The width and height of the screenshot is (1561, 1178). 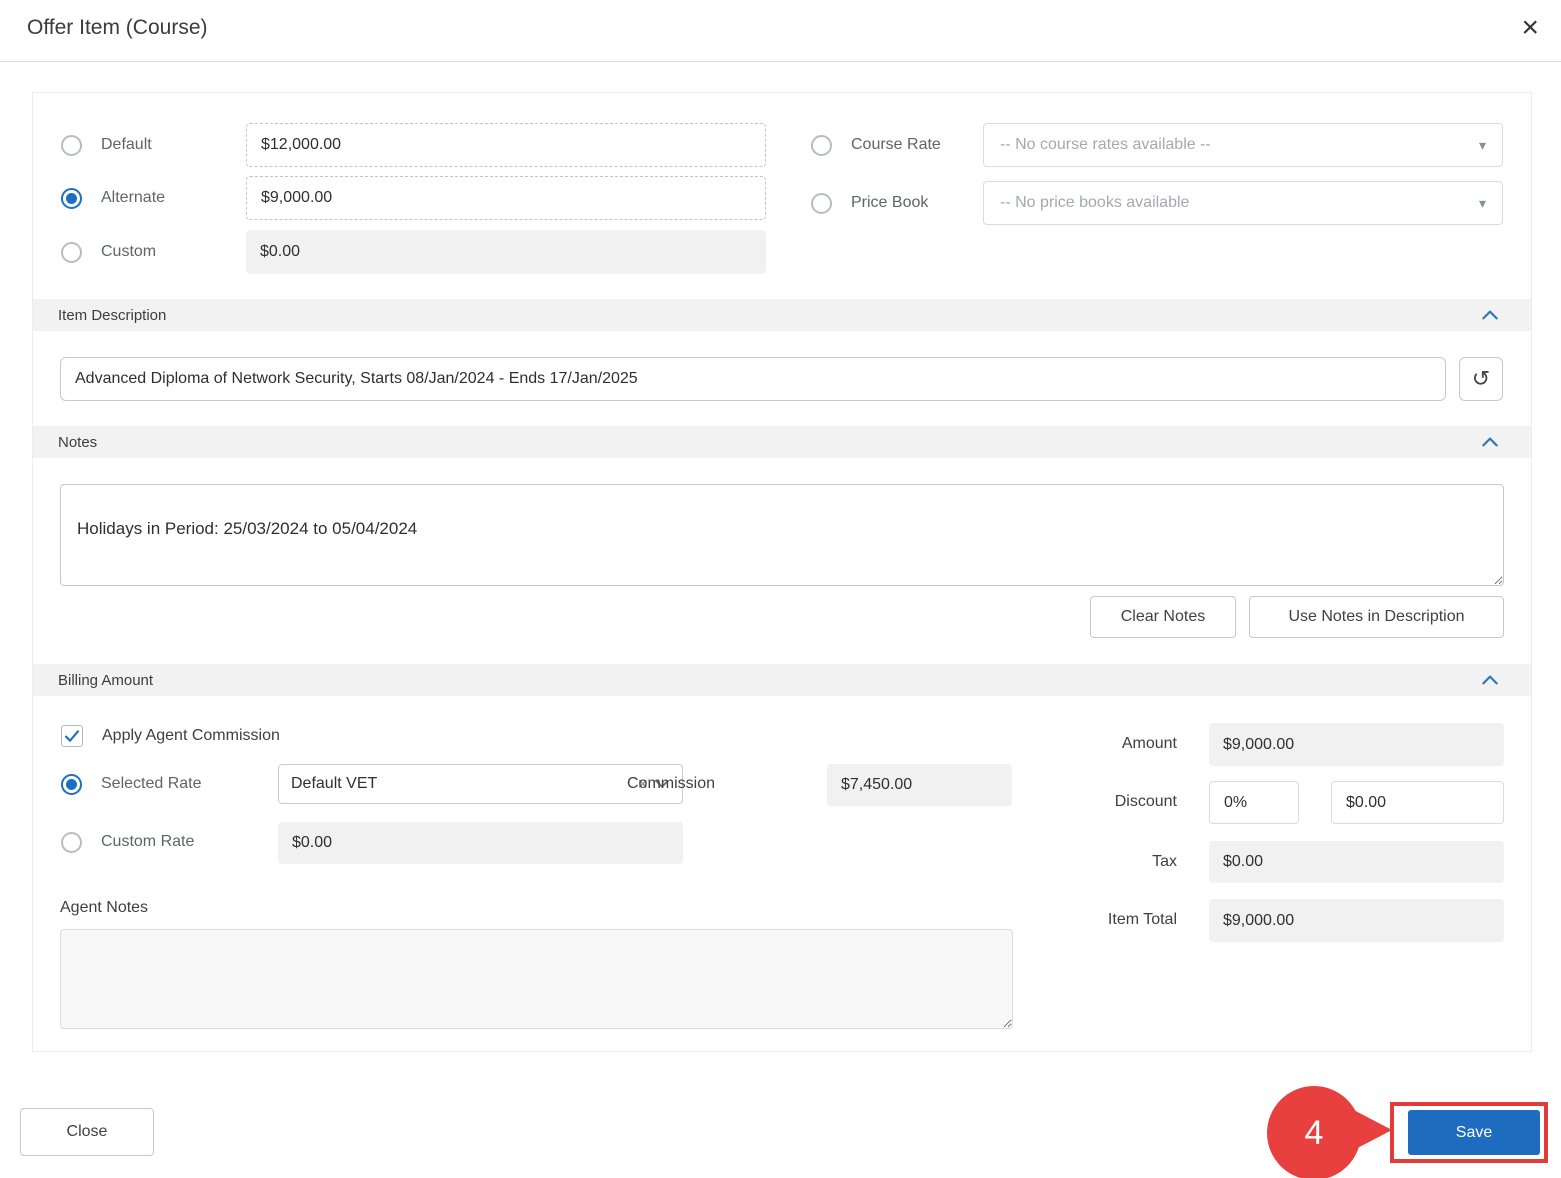 What do you see at coordinates (71, 252) in the screenshot?
I see `custom-radio` at bounding box center [71, 252].